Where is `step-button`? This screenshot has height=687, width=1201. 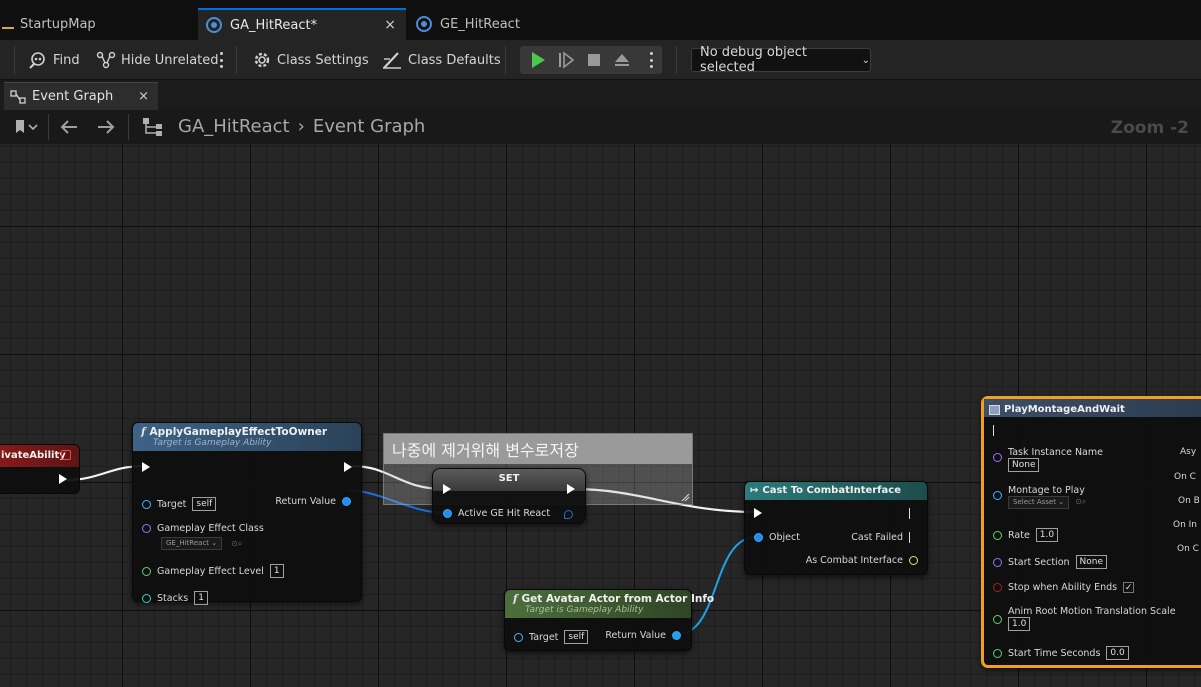
step-button is located at coordinates (566, 60).